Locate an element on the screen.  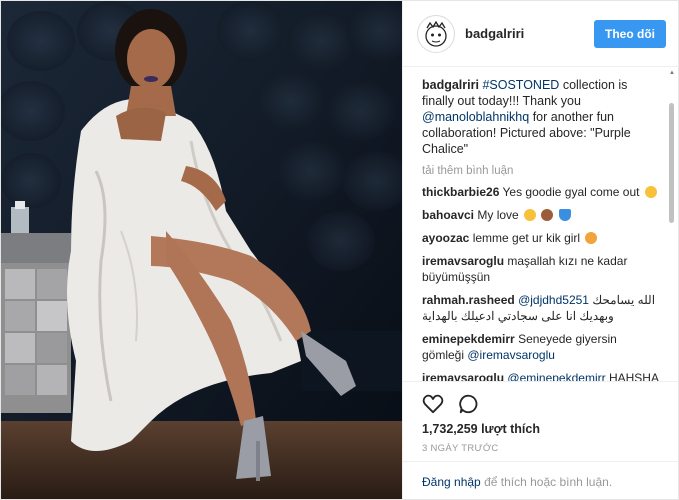
load-more-comments-link: tải thêm bình luận is located at coordinates (542, 171).